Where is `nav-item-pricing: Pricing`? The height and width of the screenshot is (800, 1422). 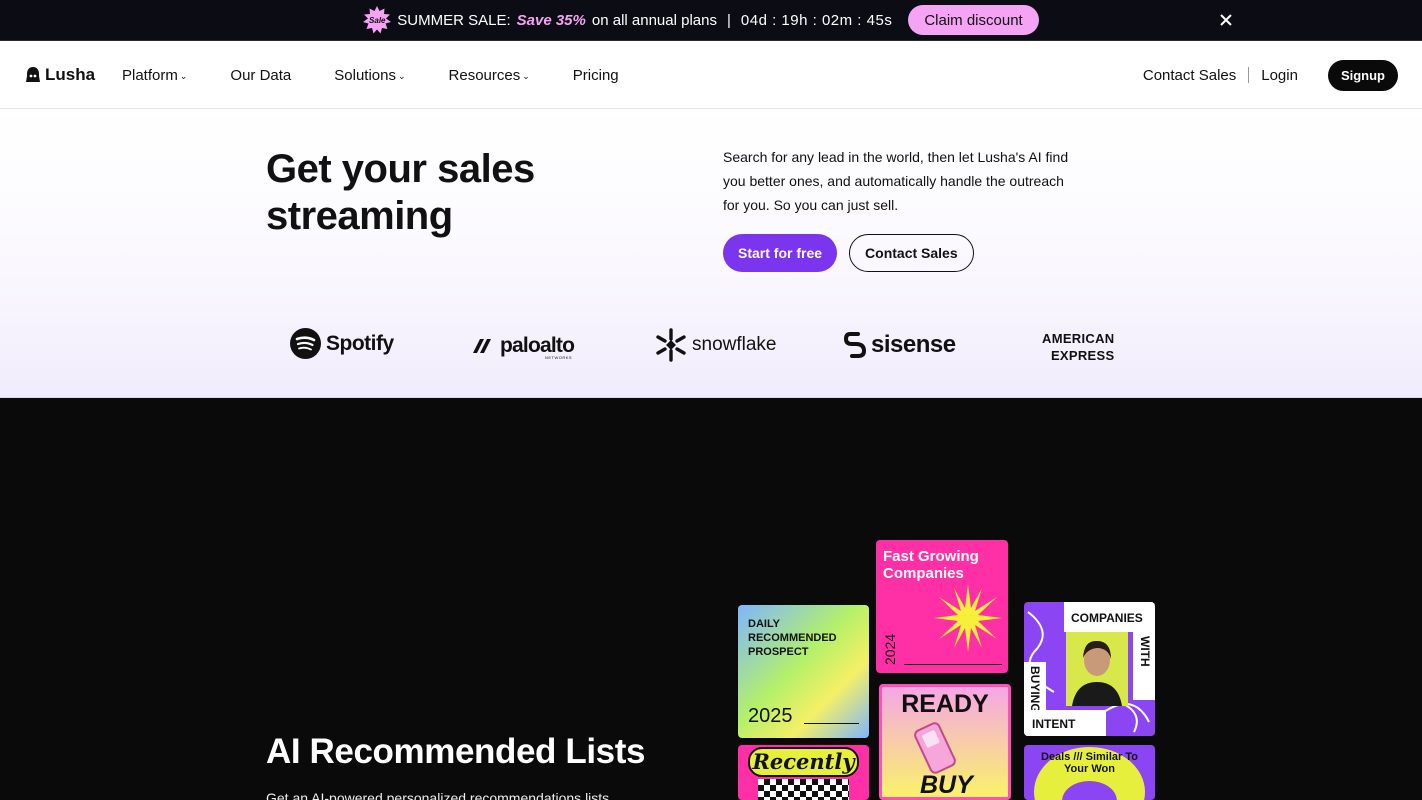 nav-item-pricing: Pricing is located at coordinates (596, 75).